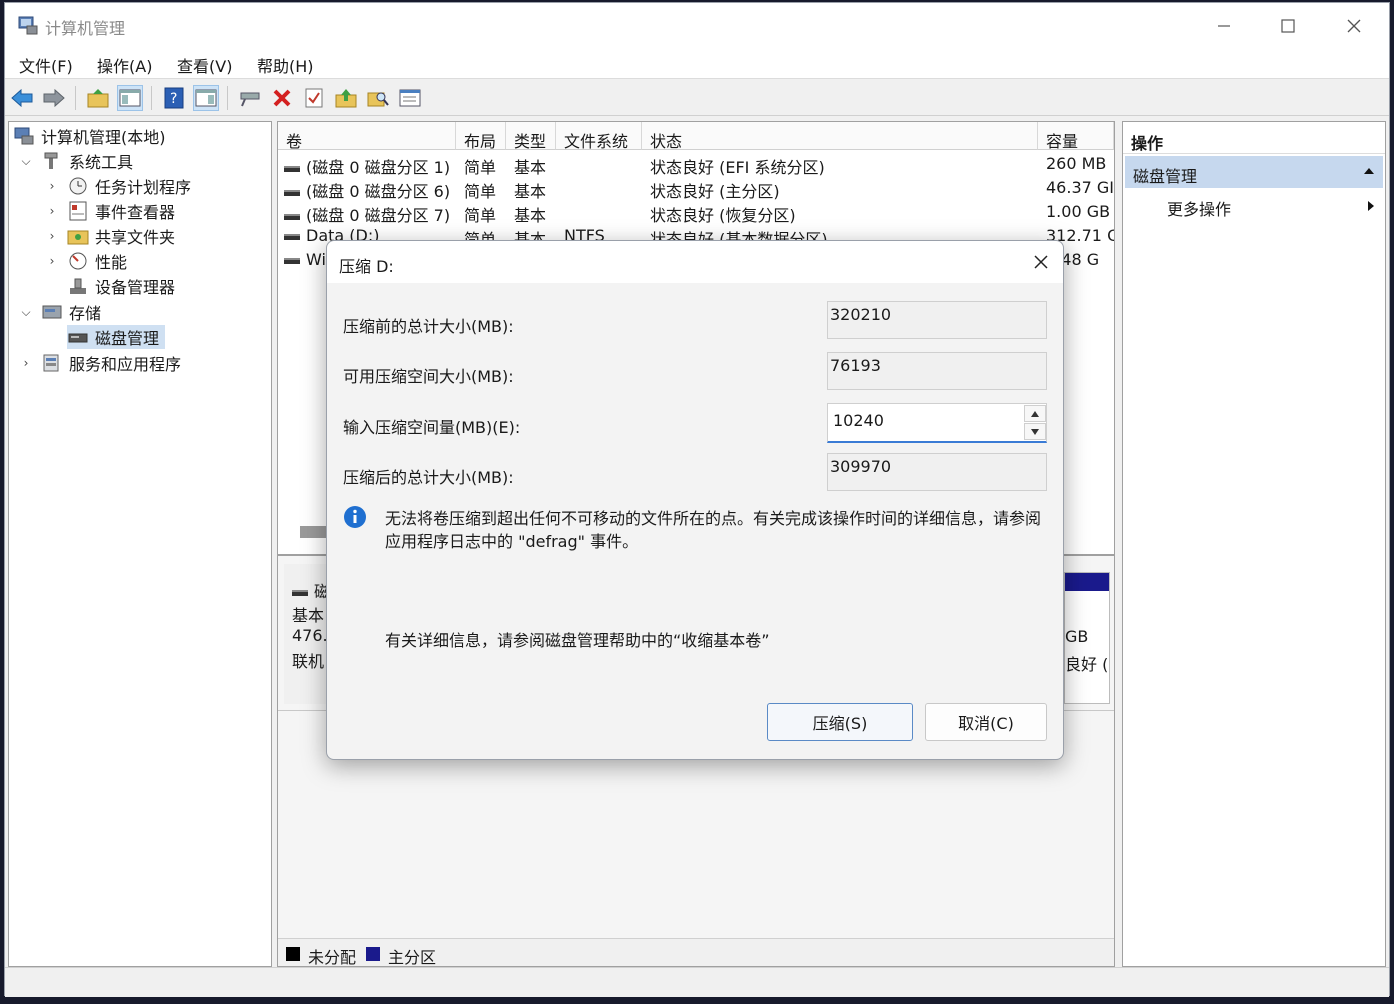 Image resolution: width=1394 pixels, height=1004 pixels. I want to click on tree-item-root: 计算机管理(本地), so click(89, 136).